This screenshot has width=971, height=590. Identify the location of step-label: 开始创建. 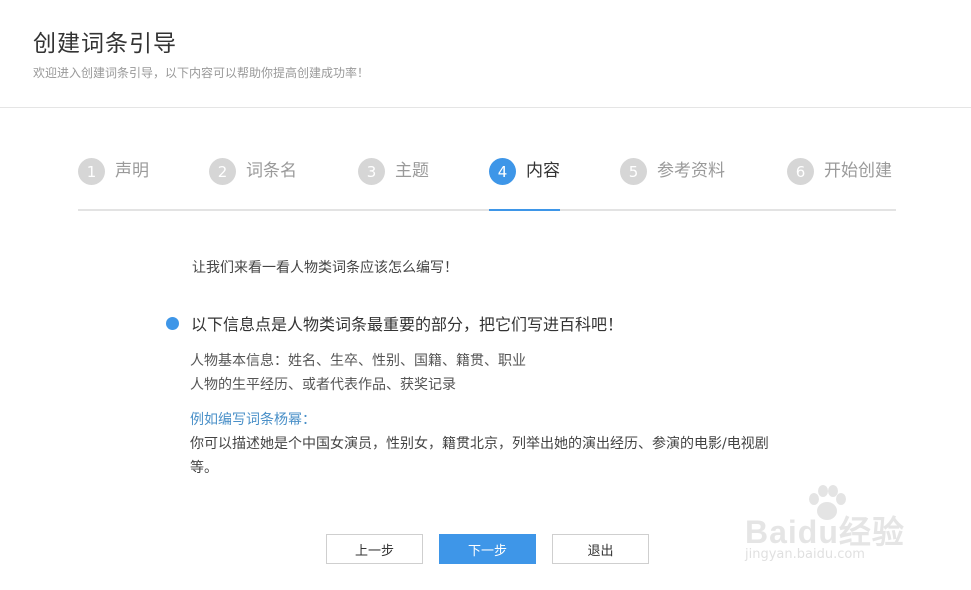
(858, 171).